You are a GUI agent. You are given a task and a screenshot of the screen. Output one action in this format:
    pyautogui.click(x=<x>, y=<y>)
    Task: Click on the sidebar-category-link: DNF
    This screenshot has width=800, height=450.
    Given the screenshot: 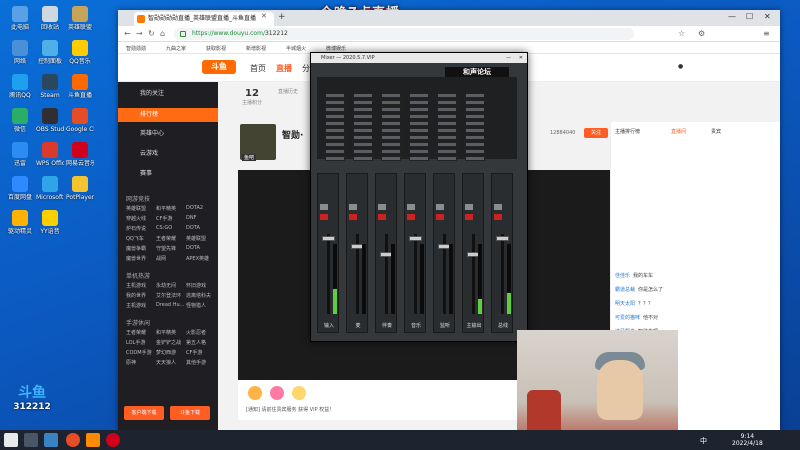 What is the action you would take?
    pyautogui.click(x=191, y=218)
    